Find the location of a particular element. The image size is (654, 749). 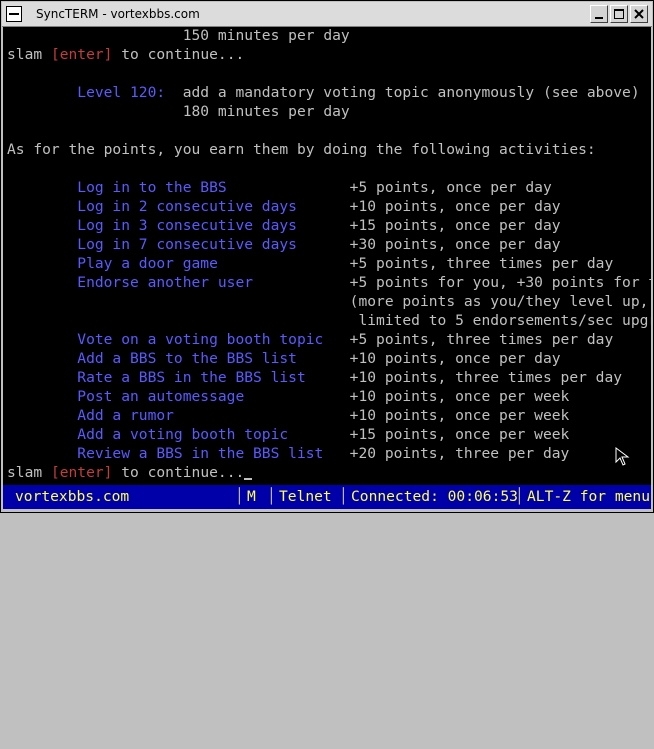

terminal-text: 180 minutes per day is located at coordinates (266, 111).